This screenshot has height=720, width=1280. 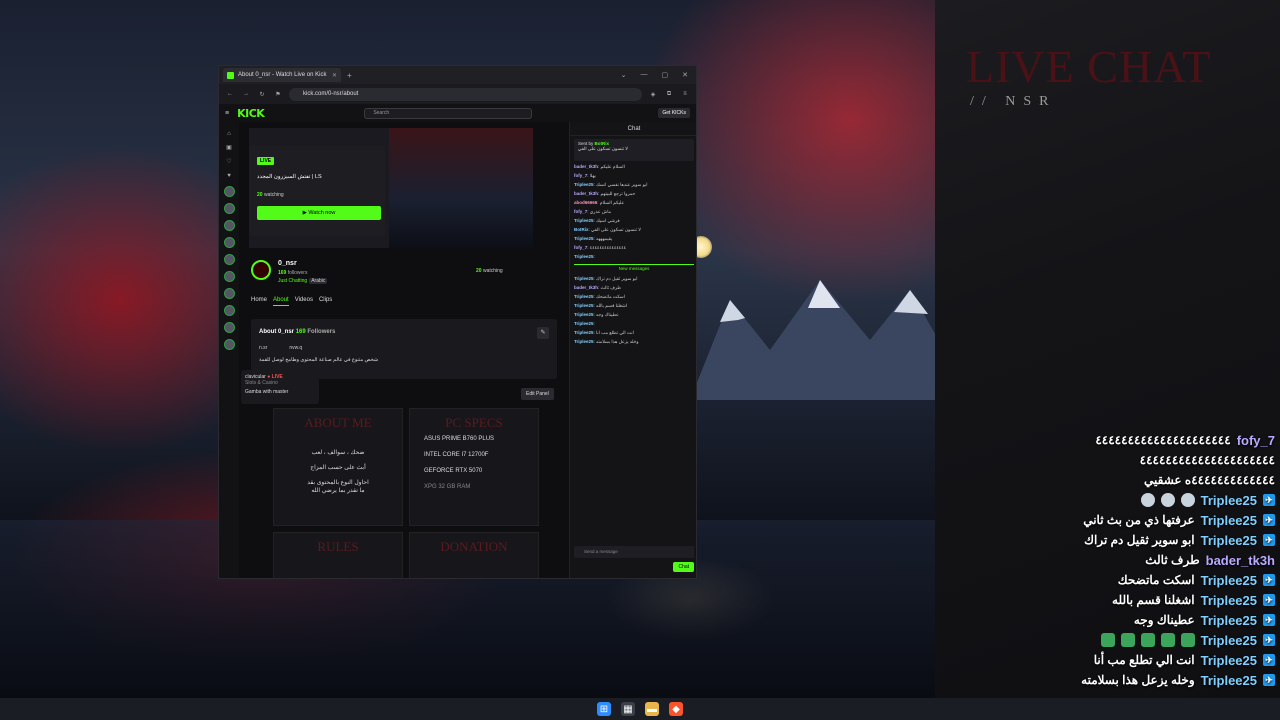 I want to click on minimize-button: —, so click(x=644, y=75).